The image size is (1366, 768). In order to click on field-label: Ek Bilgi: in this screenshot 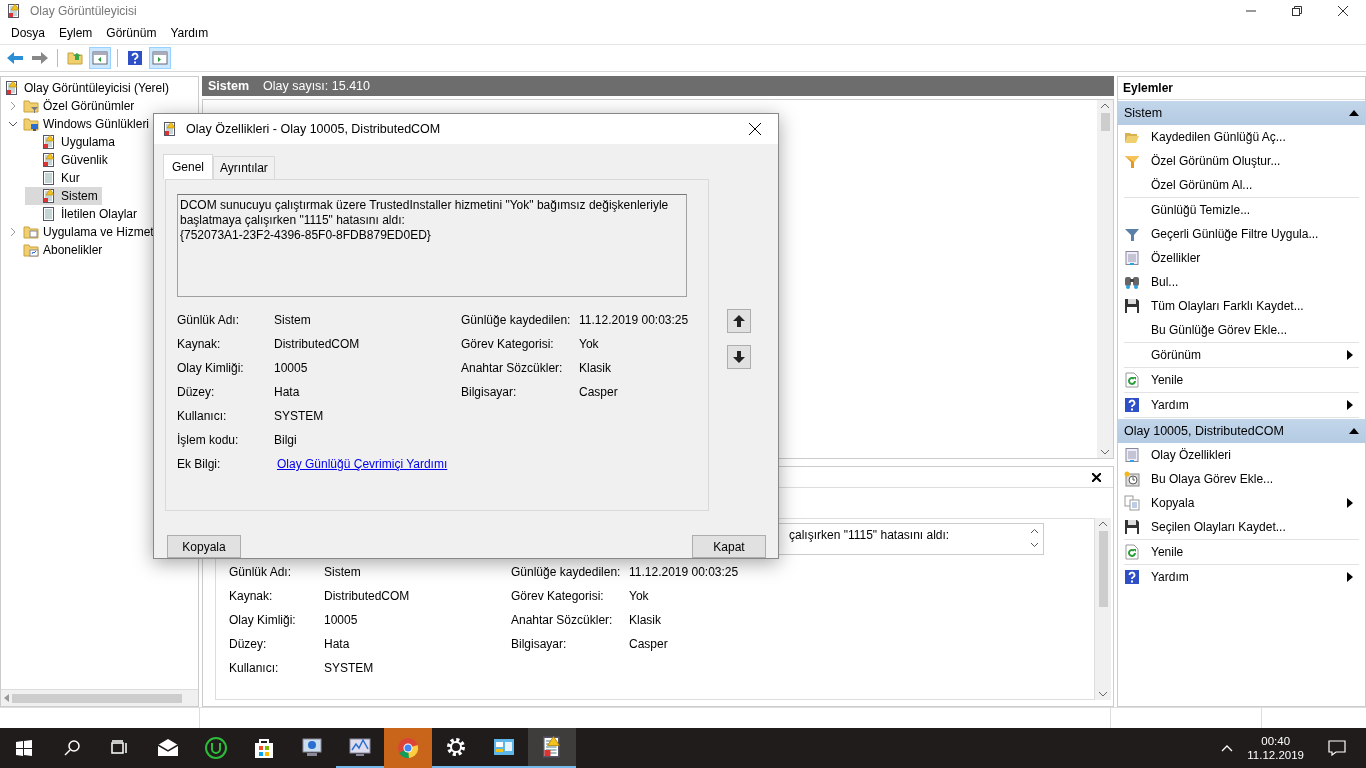, I will do `click(199, 464)`.